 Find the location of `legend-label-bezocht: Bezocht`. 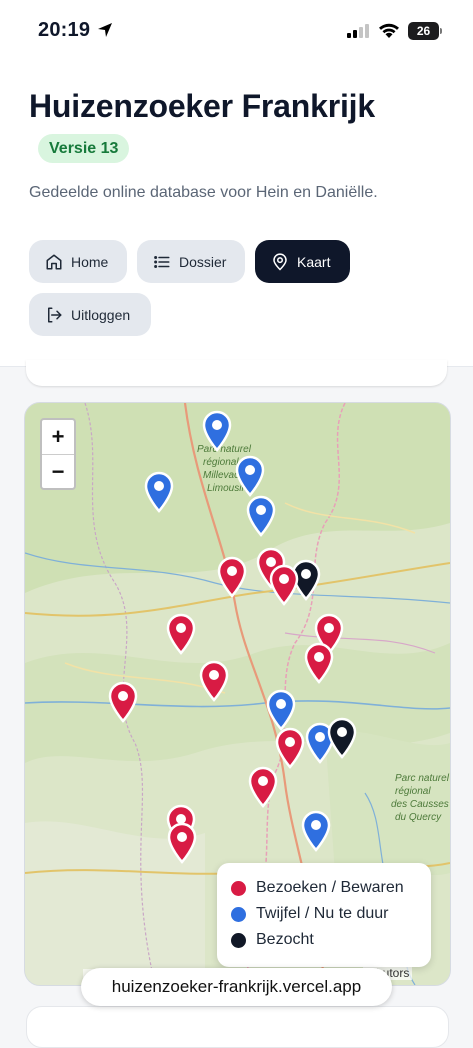

legend-label-bezocht: Bezocht is located at coordinates (285, 939).